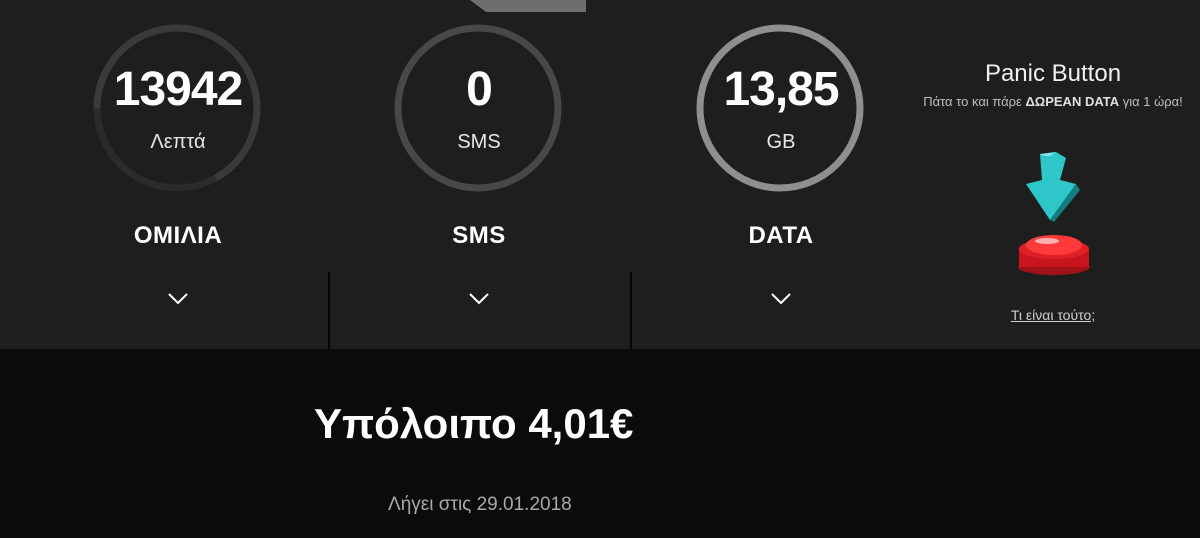 This screenshot has height=538, width=1200. What do you see at coordinates (1053, 73) in the screenshot?
I see `panic-title: Panic Button` at bounding box center [1053, 73].